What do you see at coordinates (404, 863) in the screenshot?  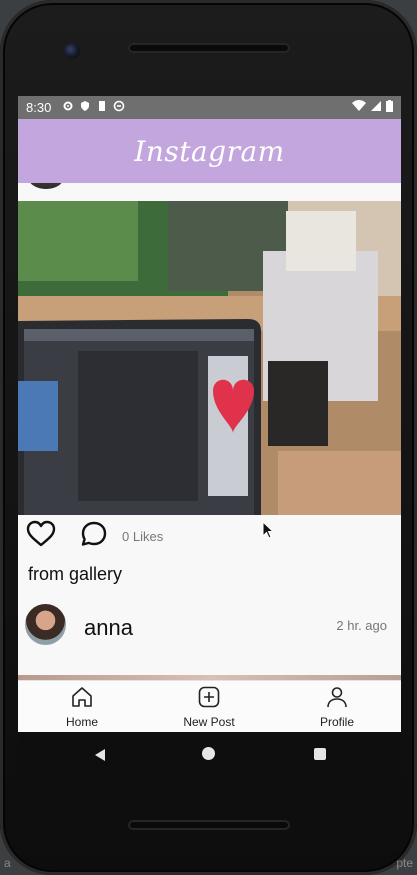 I see `background-text-right: pte` at bounding box center [404, 863].